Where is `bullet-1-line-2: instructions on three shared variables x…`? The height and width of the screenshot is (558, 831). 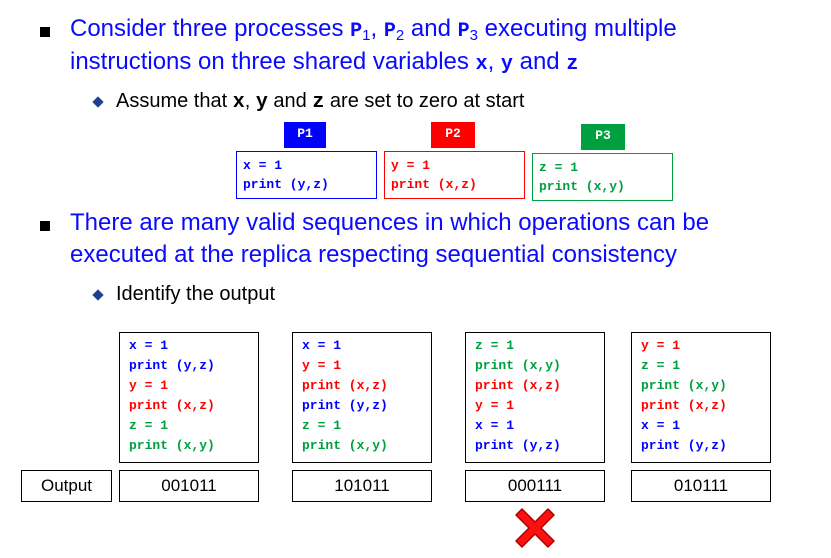
bullet-1-line-2: instructions on three shared variables x… is located at coordinates (324, 62).